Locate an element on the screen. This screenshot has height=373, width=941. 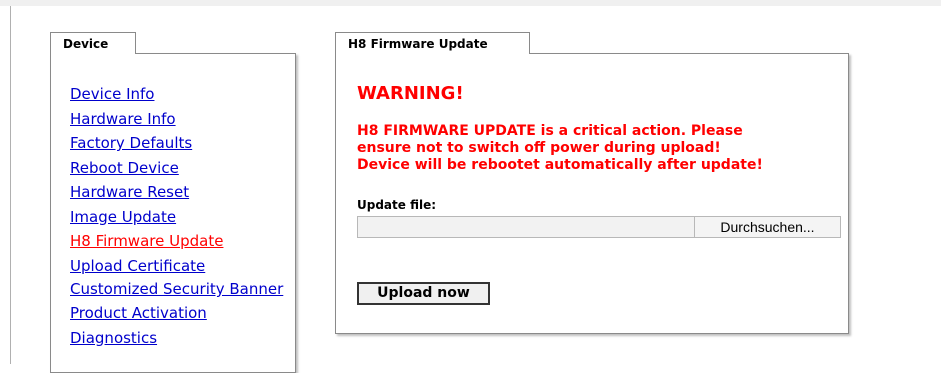
nav-reboot-device: Reboot Device is located at coordinates (124, 168).